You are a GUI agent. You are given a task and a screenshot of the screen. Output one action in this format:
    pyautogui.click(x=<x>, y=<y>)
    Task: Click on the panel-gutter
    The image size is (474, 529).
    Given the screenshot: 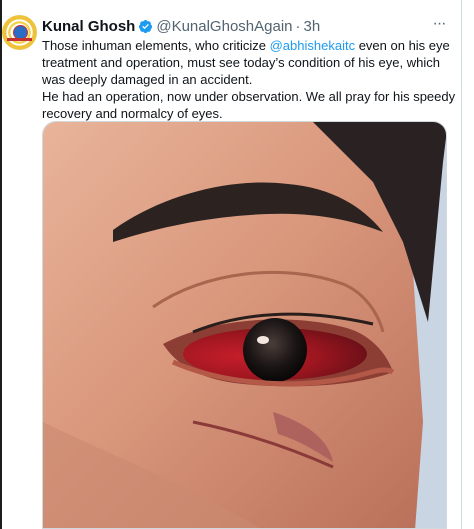 What is the action you would take?
    pyautogui.click(x=468, y=264)
    